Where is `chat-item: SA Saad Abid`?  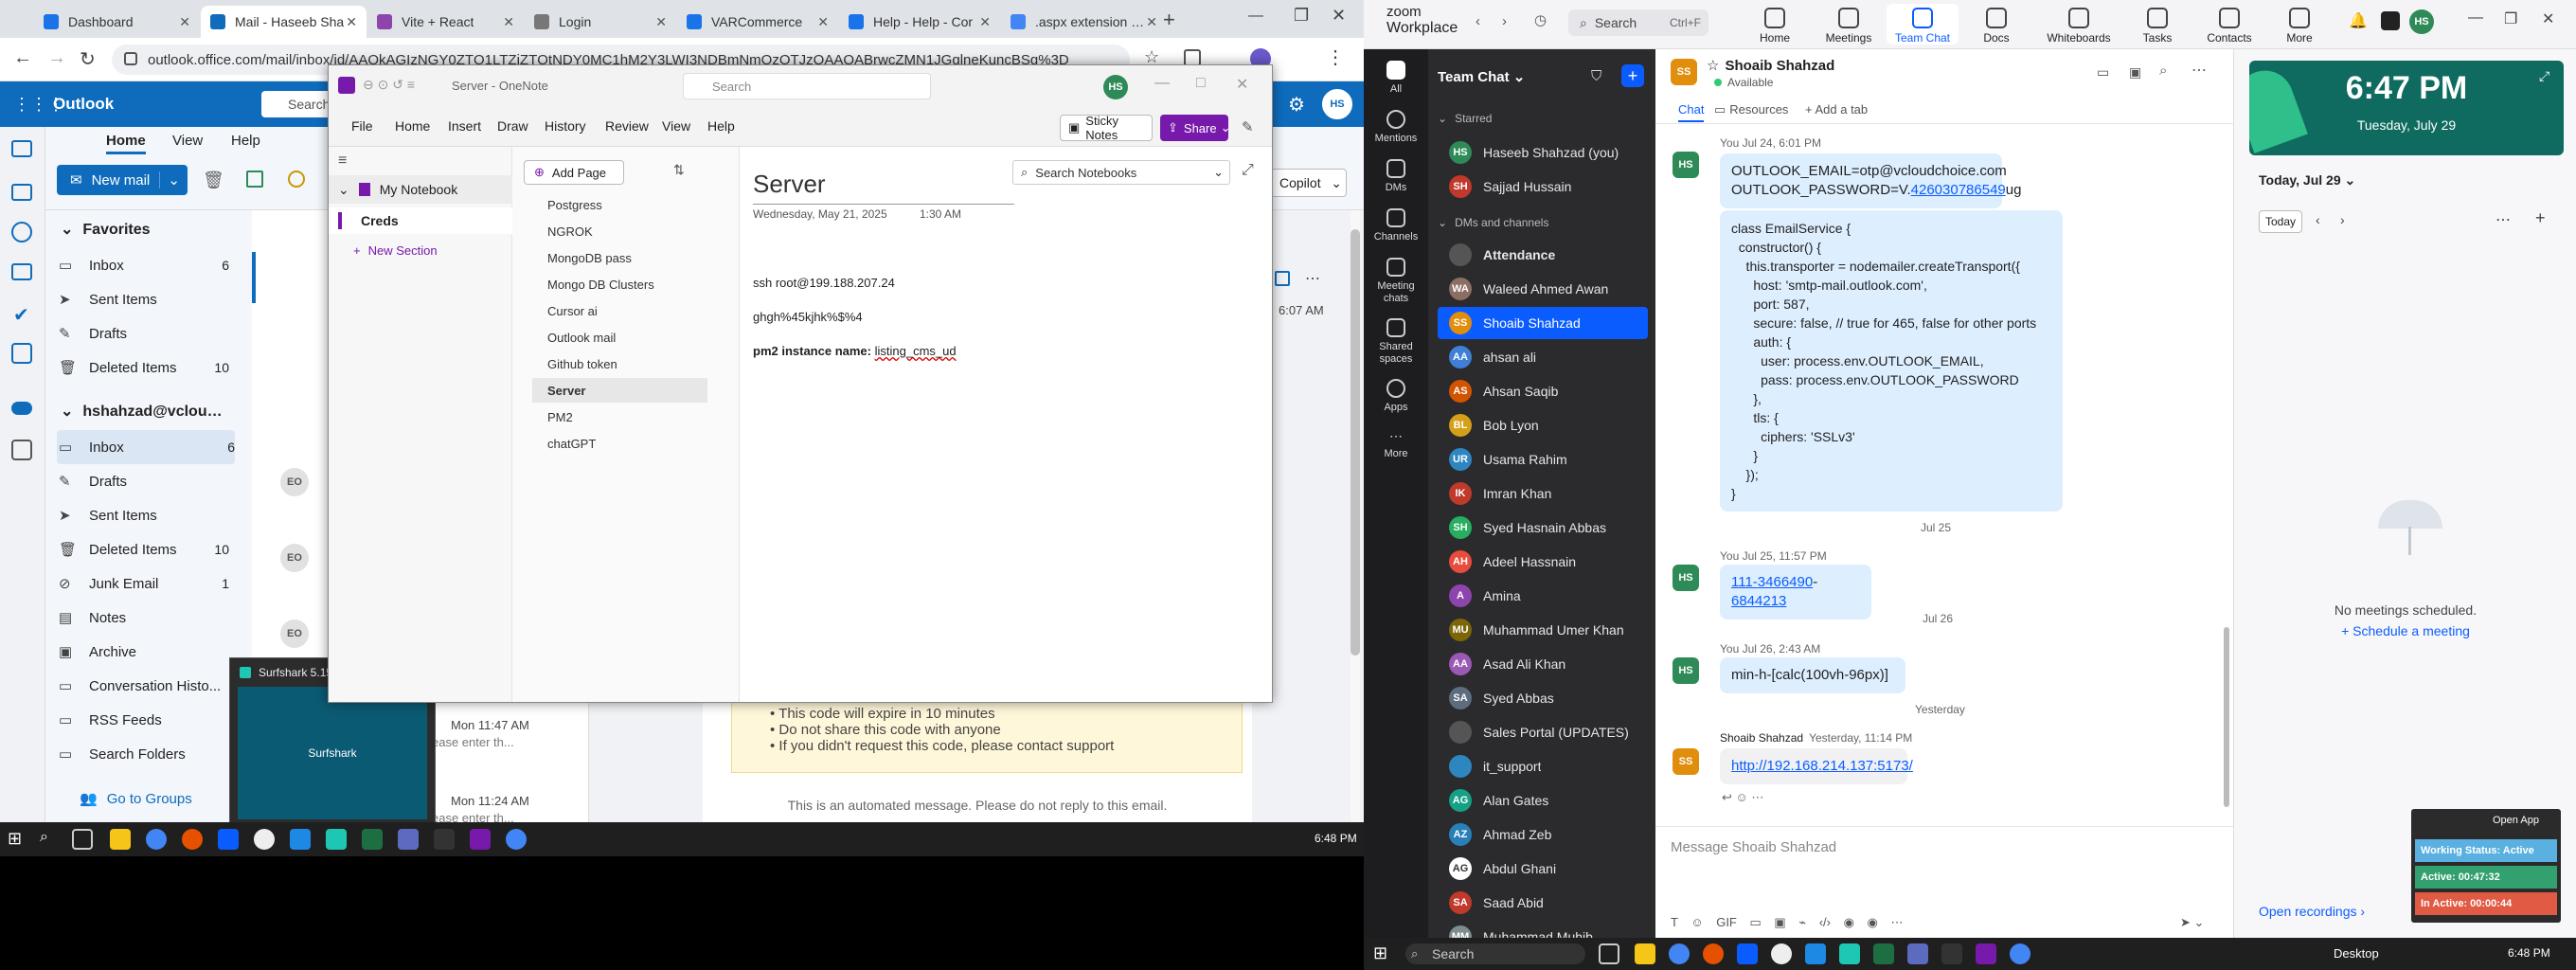 chat-item: SA Saad Abid is located at coordinates (1543, 903).